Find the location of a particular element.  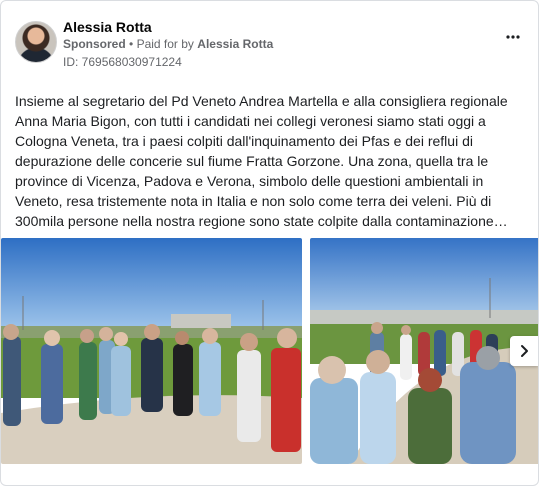

carousel-next-button is located at coordinates (524, 351).